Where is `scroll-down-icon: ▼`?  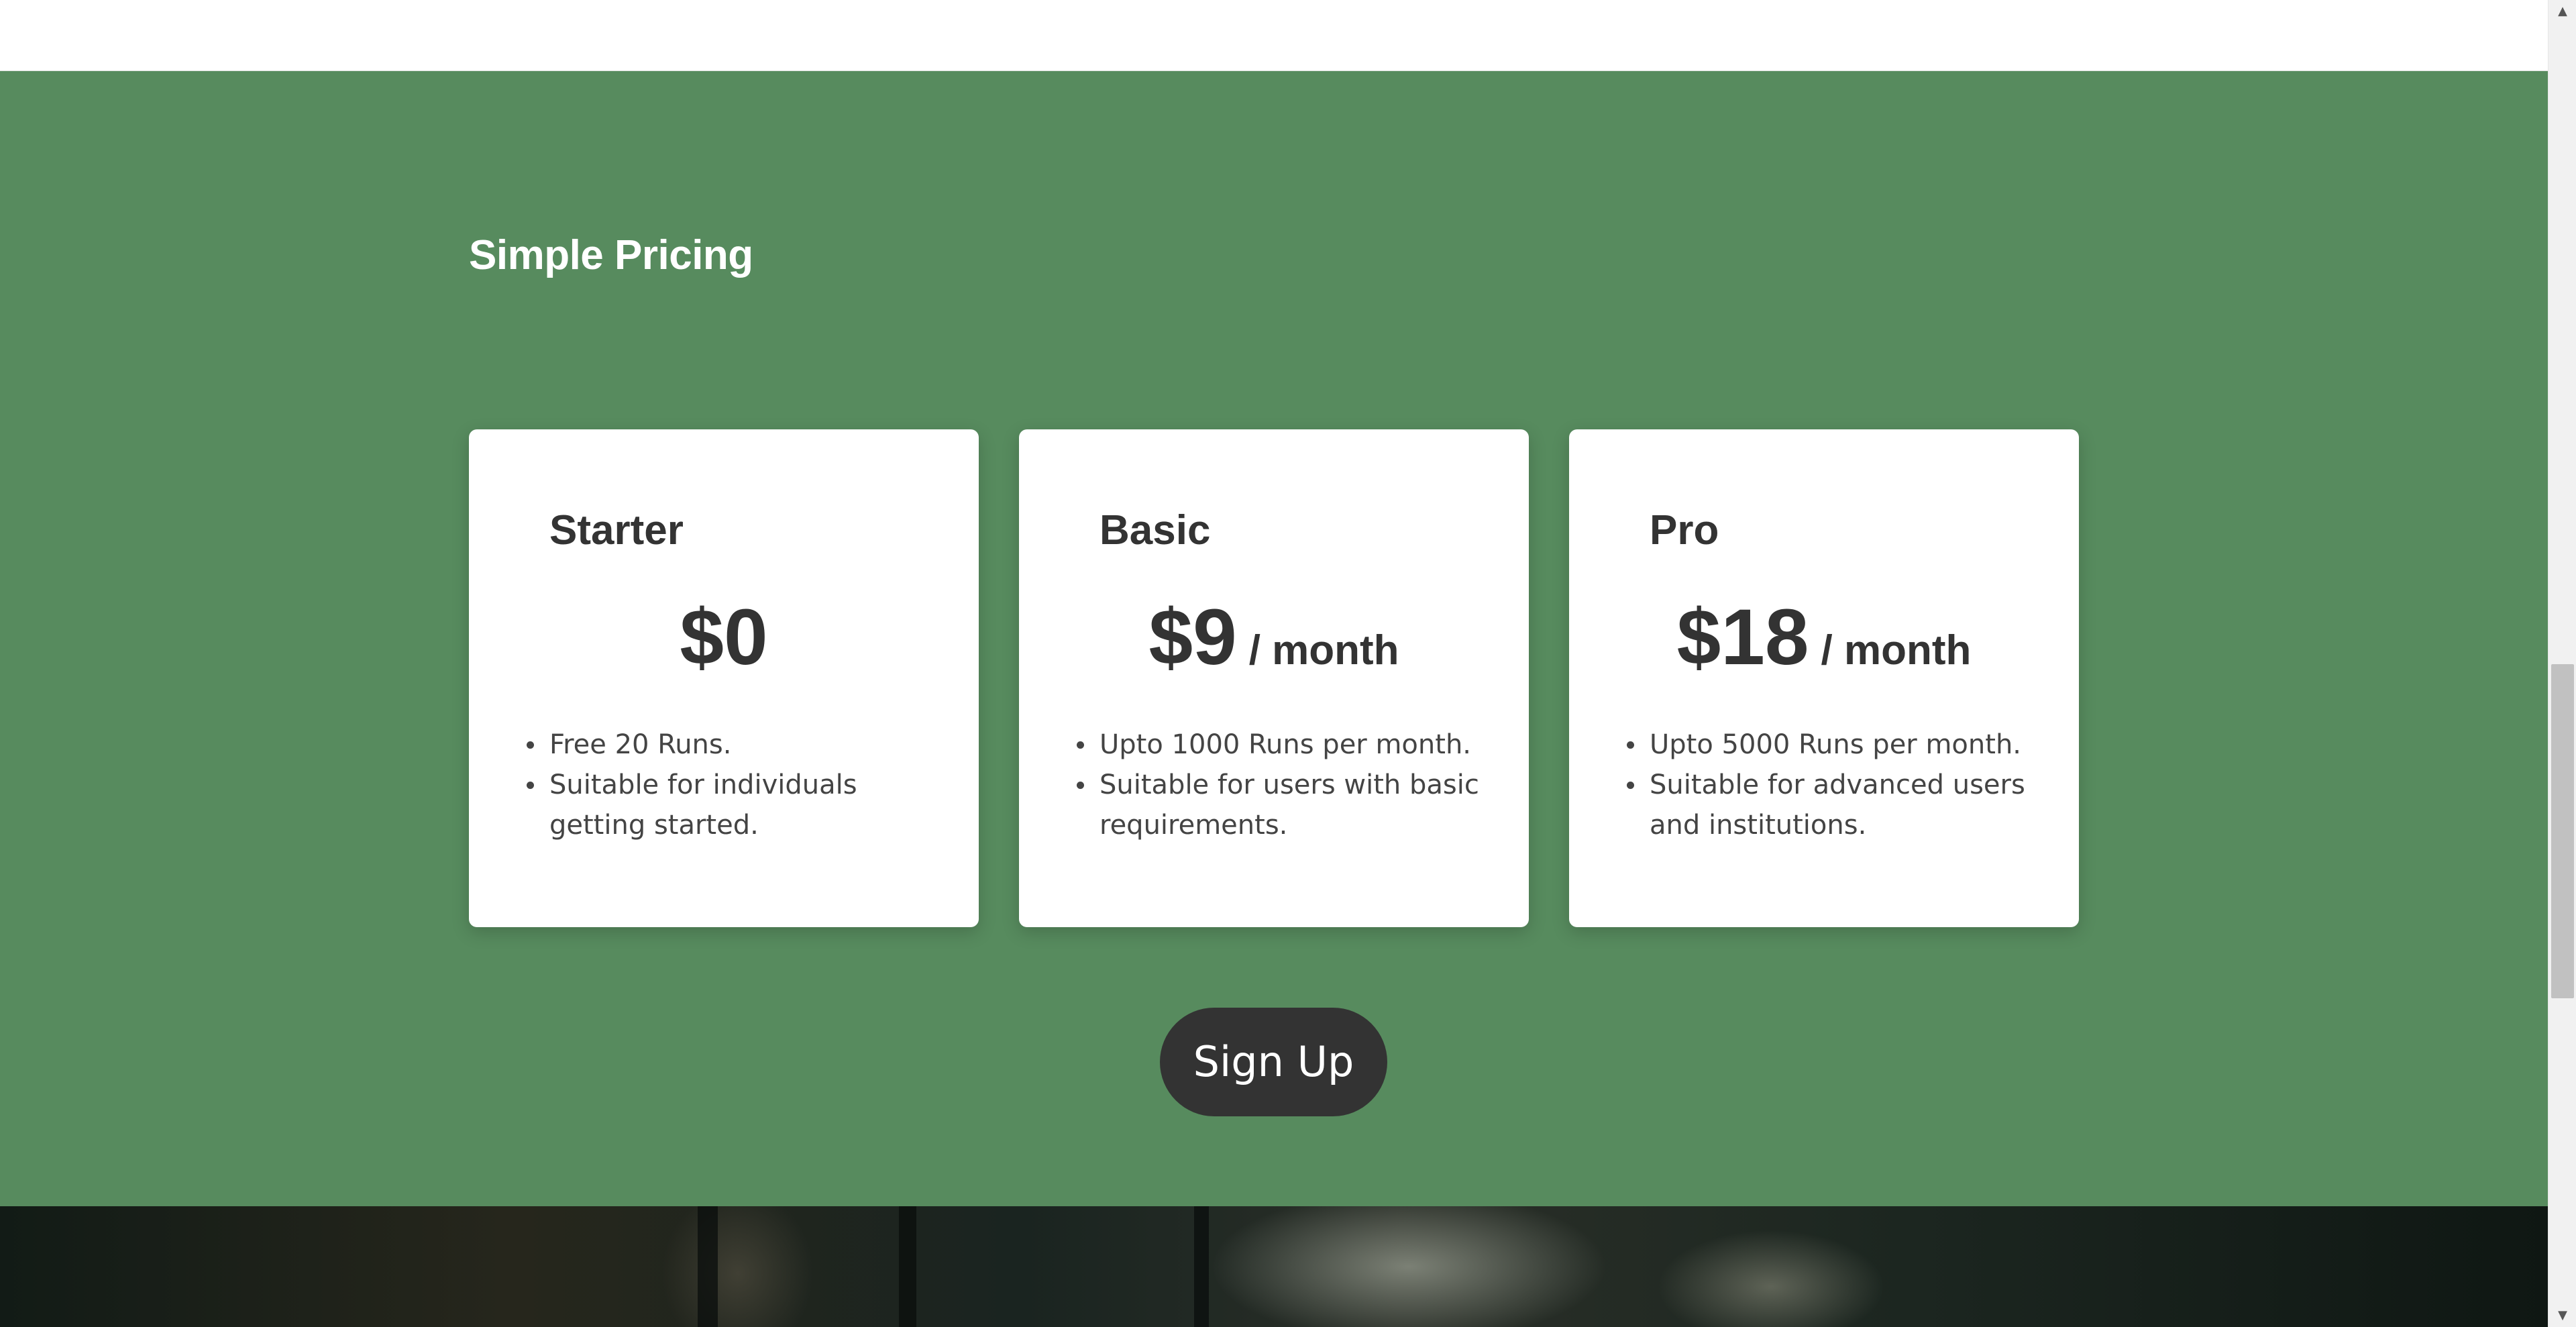
scroll-down-icon: ▼ is located at coordinates (2562, 1315).